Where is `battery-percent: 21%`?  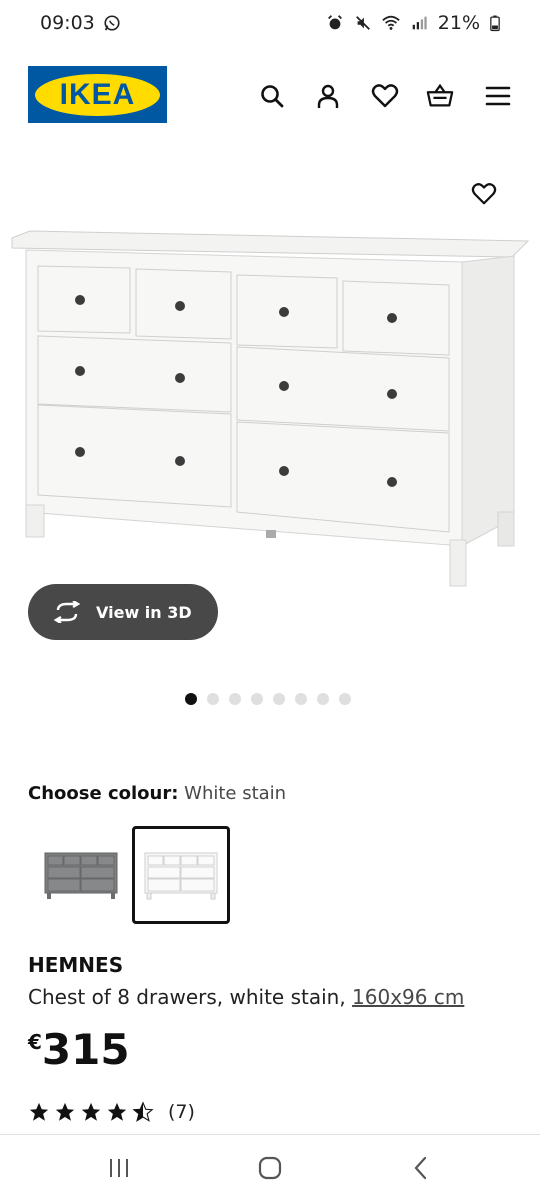
battery-percent: 21% is located at coordinates (458, 23).